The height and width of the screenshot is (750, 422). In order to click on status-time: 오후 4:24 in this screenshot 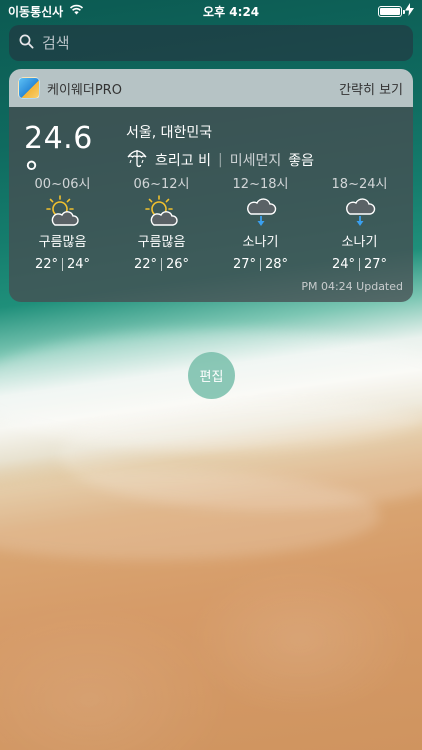, I will do `click(231, 11)`.